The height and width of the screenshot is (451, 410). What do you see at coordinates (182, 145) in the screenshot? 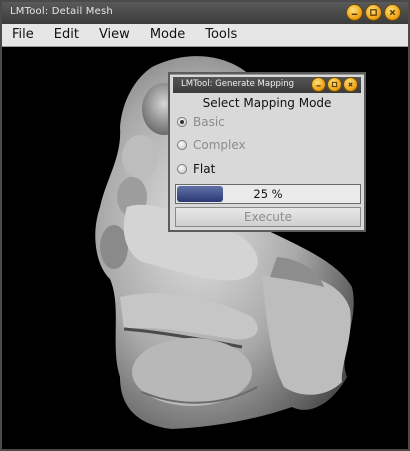
I see `radio-complex` at bounding box center [182, 145].